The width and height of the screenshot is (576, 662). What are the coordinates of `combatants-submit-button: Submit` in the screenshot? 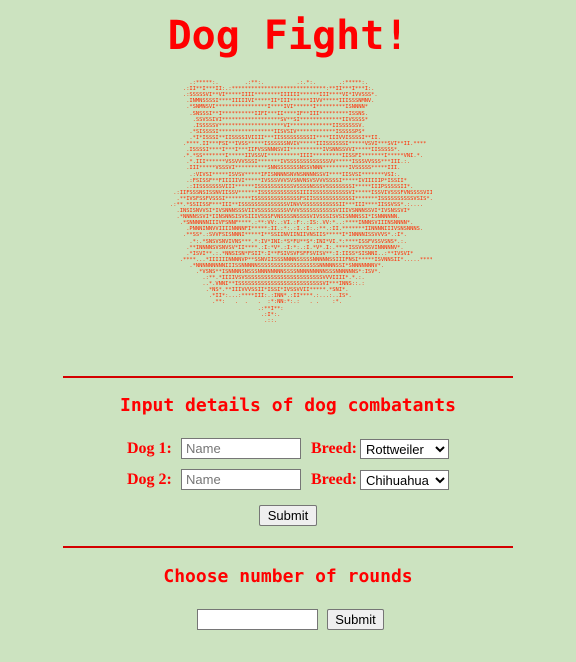 It's located at (288, 515).